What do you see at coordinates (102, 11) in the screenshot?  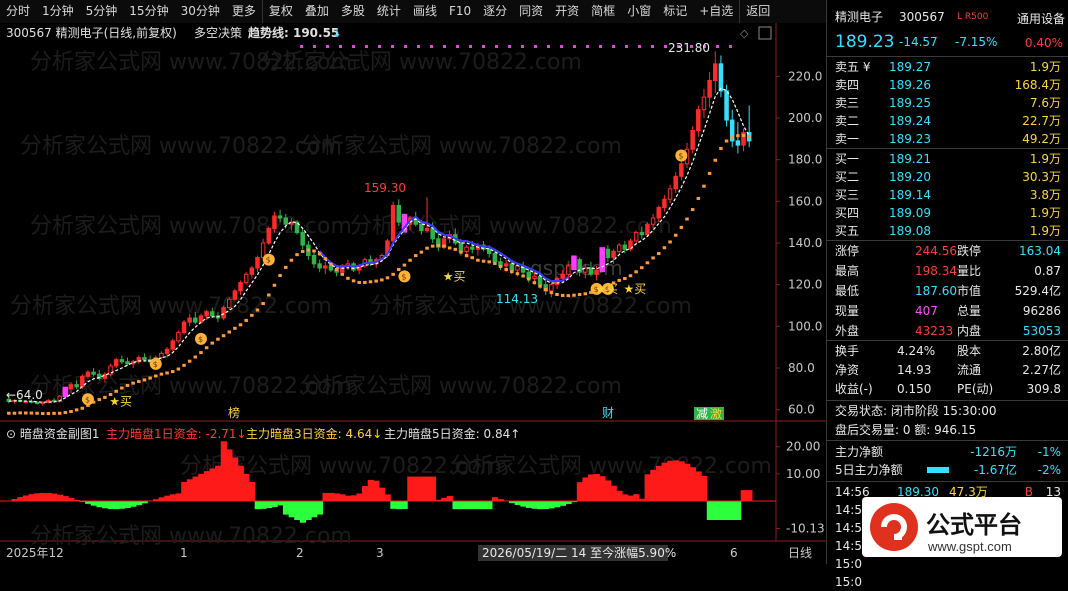 I see `toolbar-item-2: 5分钟` at bounding box center [102, 11].